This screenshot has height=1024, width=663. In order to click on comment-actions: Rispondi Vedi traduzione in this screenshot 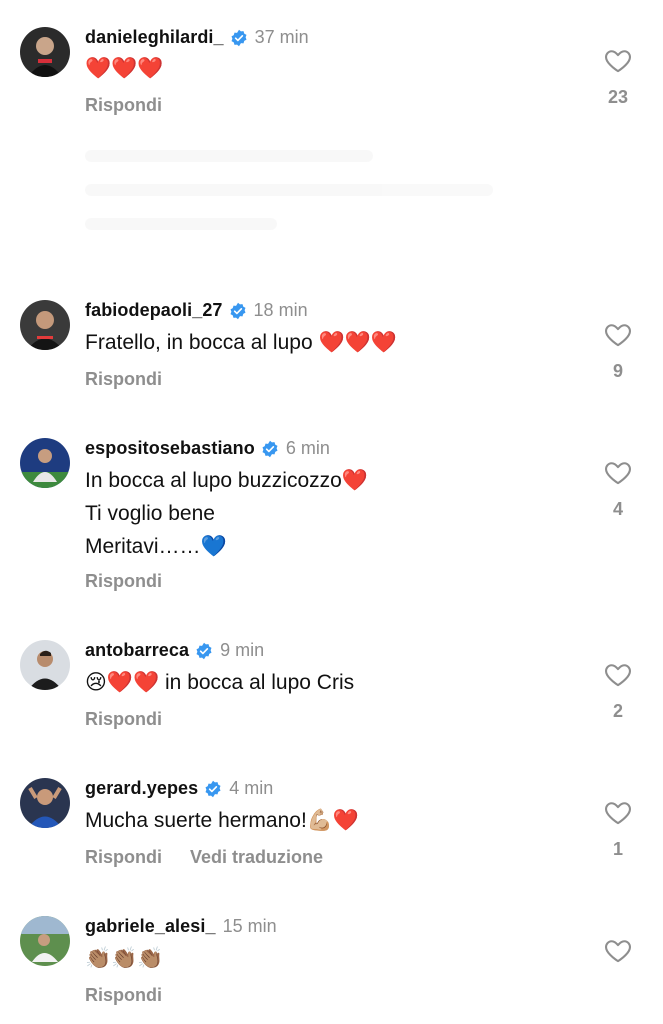, I will do `click(204, 857)`.